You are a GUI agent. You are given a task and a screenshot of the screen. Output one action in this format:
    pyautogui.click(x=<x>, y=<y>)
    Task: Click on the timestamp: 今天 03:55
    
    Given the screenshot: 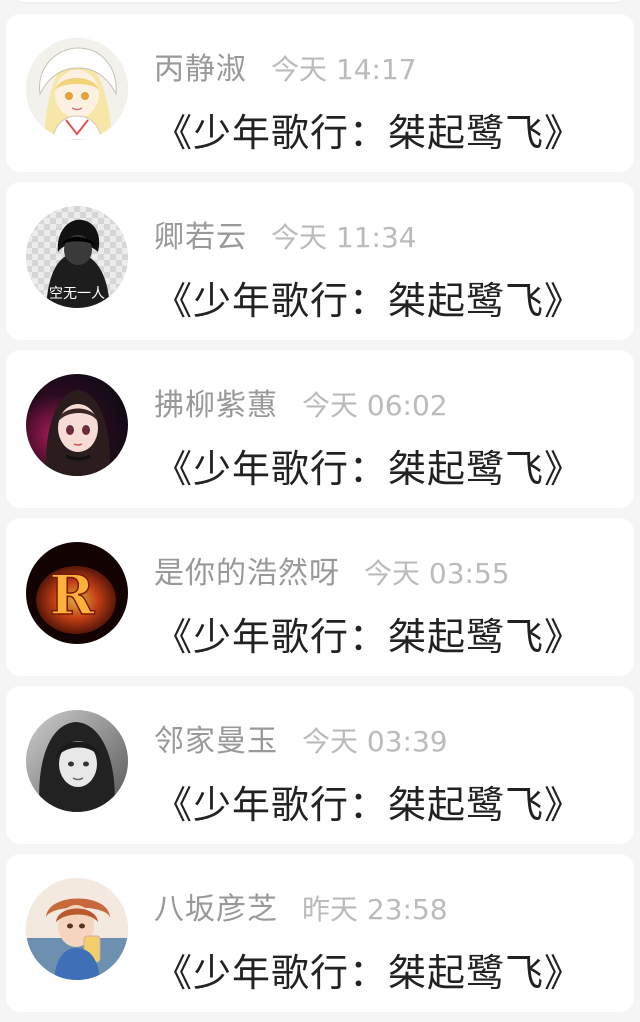 What is the action you would take?
    pyautogui.click(x=437, y=573)
    